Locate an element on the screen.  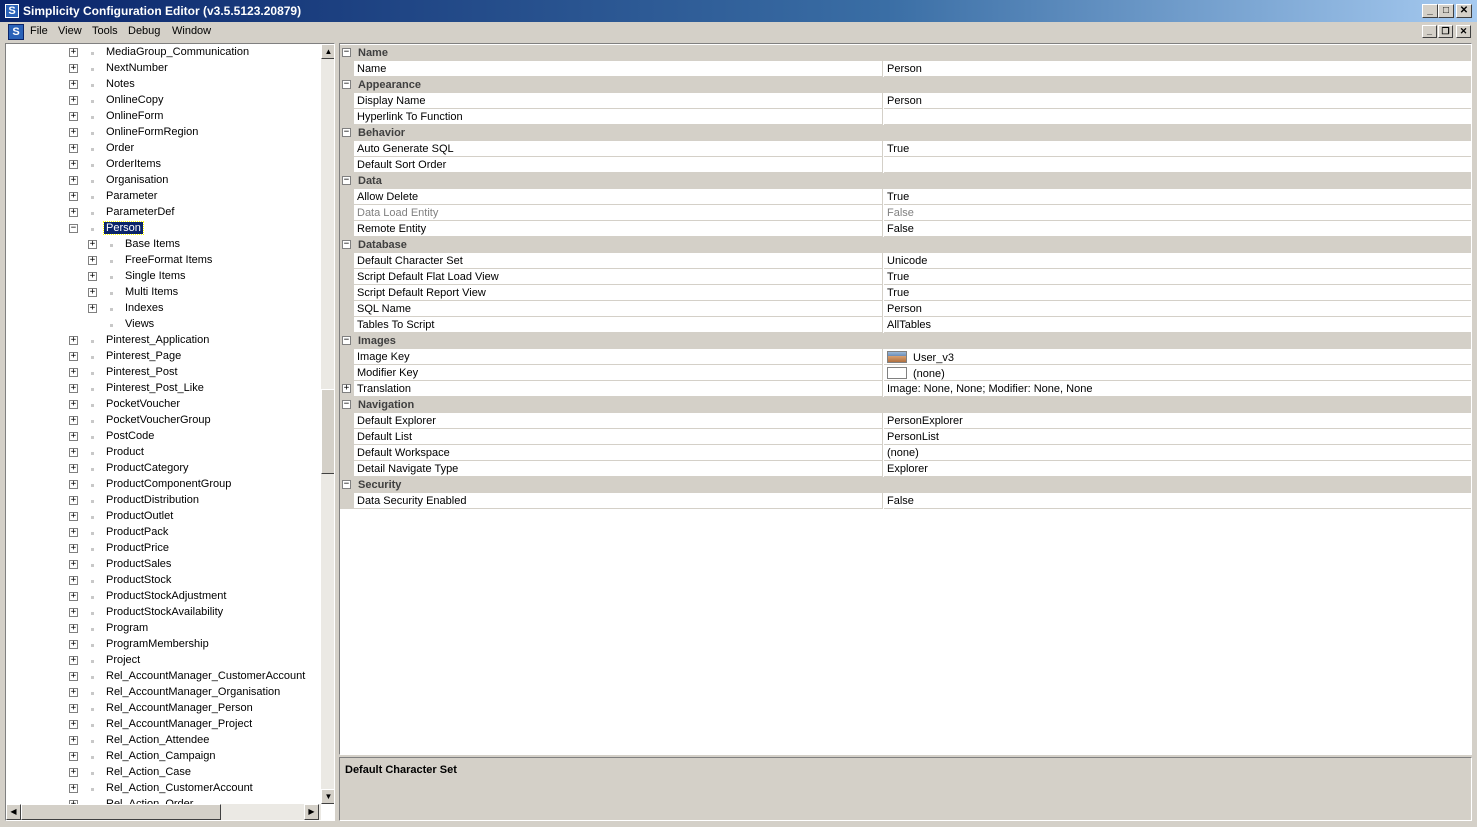
property-name: Display Name is located at coordinates (618, 101).